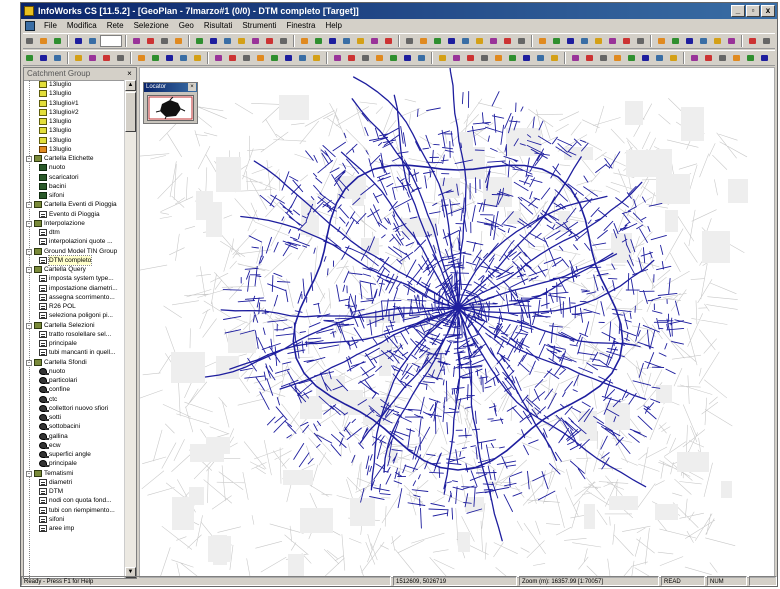 This screenshot has height=589, width=780. Describe the element at coordinates (75, 436) in the screenshot. I see `tree-item: gallina` at that location.